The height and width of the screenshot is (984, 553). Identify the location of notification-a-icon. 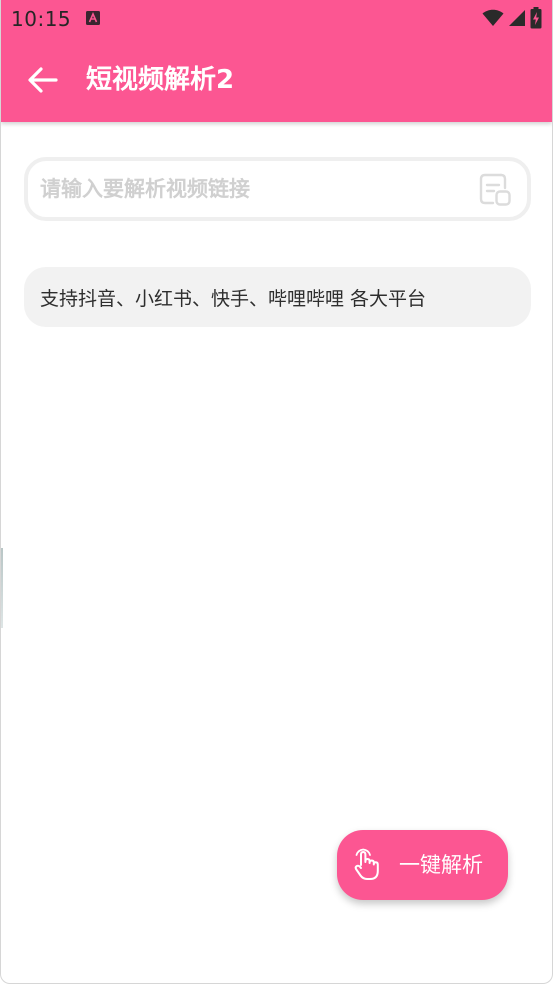
(93, 18).